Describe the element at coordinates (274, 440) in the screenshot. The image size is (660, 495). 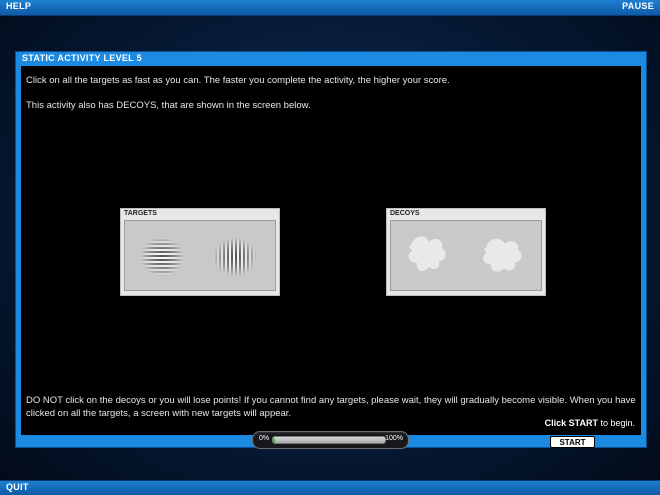
I see `progress-fill` at that location.